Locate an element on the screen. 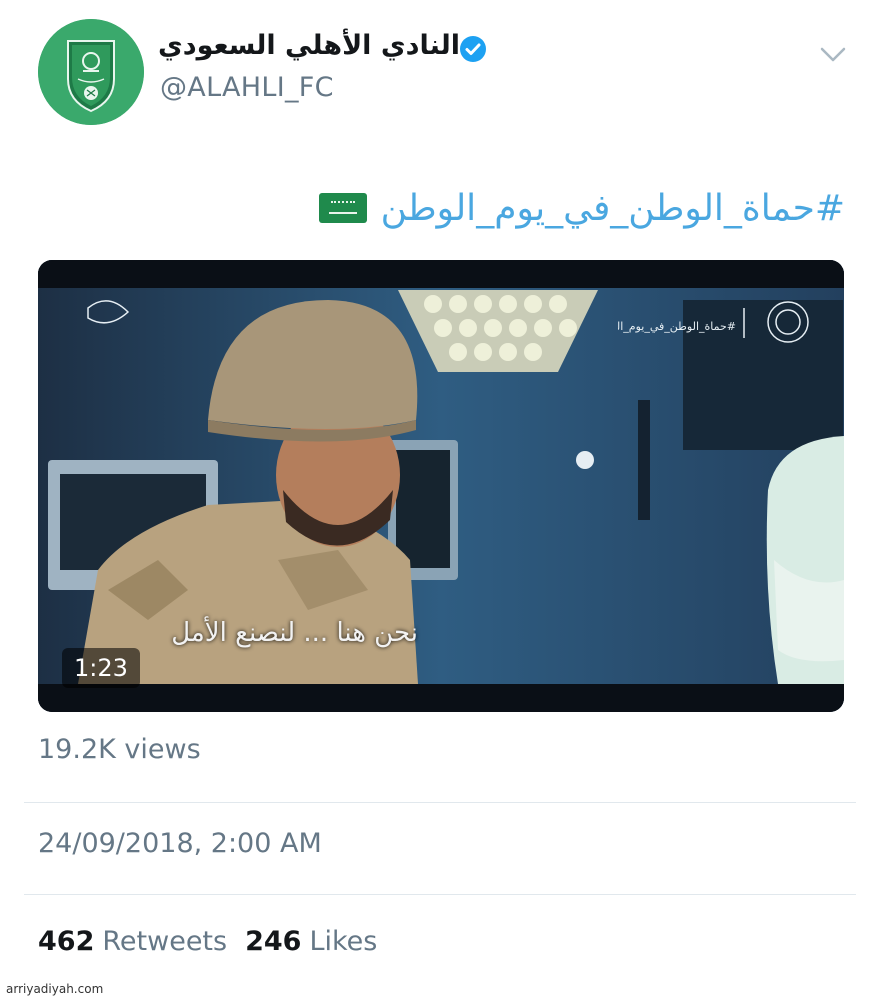  likes-stat: 246 Likes is located at coordinates (311, 941).